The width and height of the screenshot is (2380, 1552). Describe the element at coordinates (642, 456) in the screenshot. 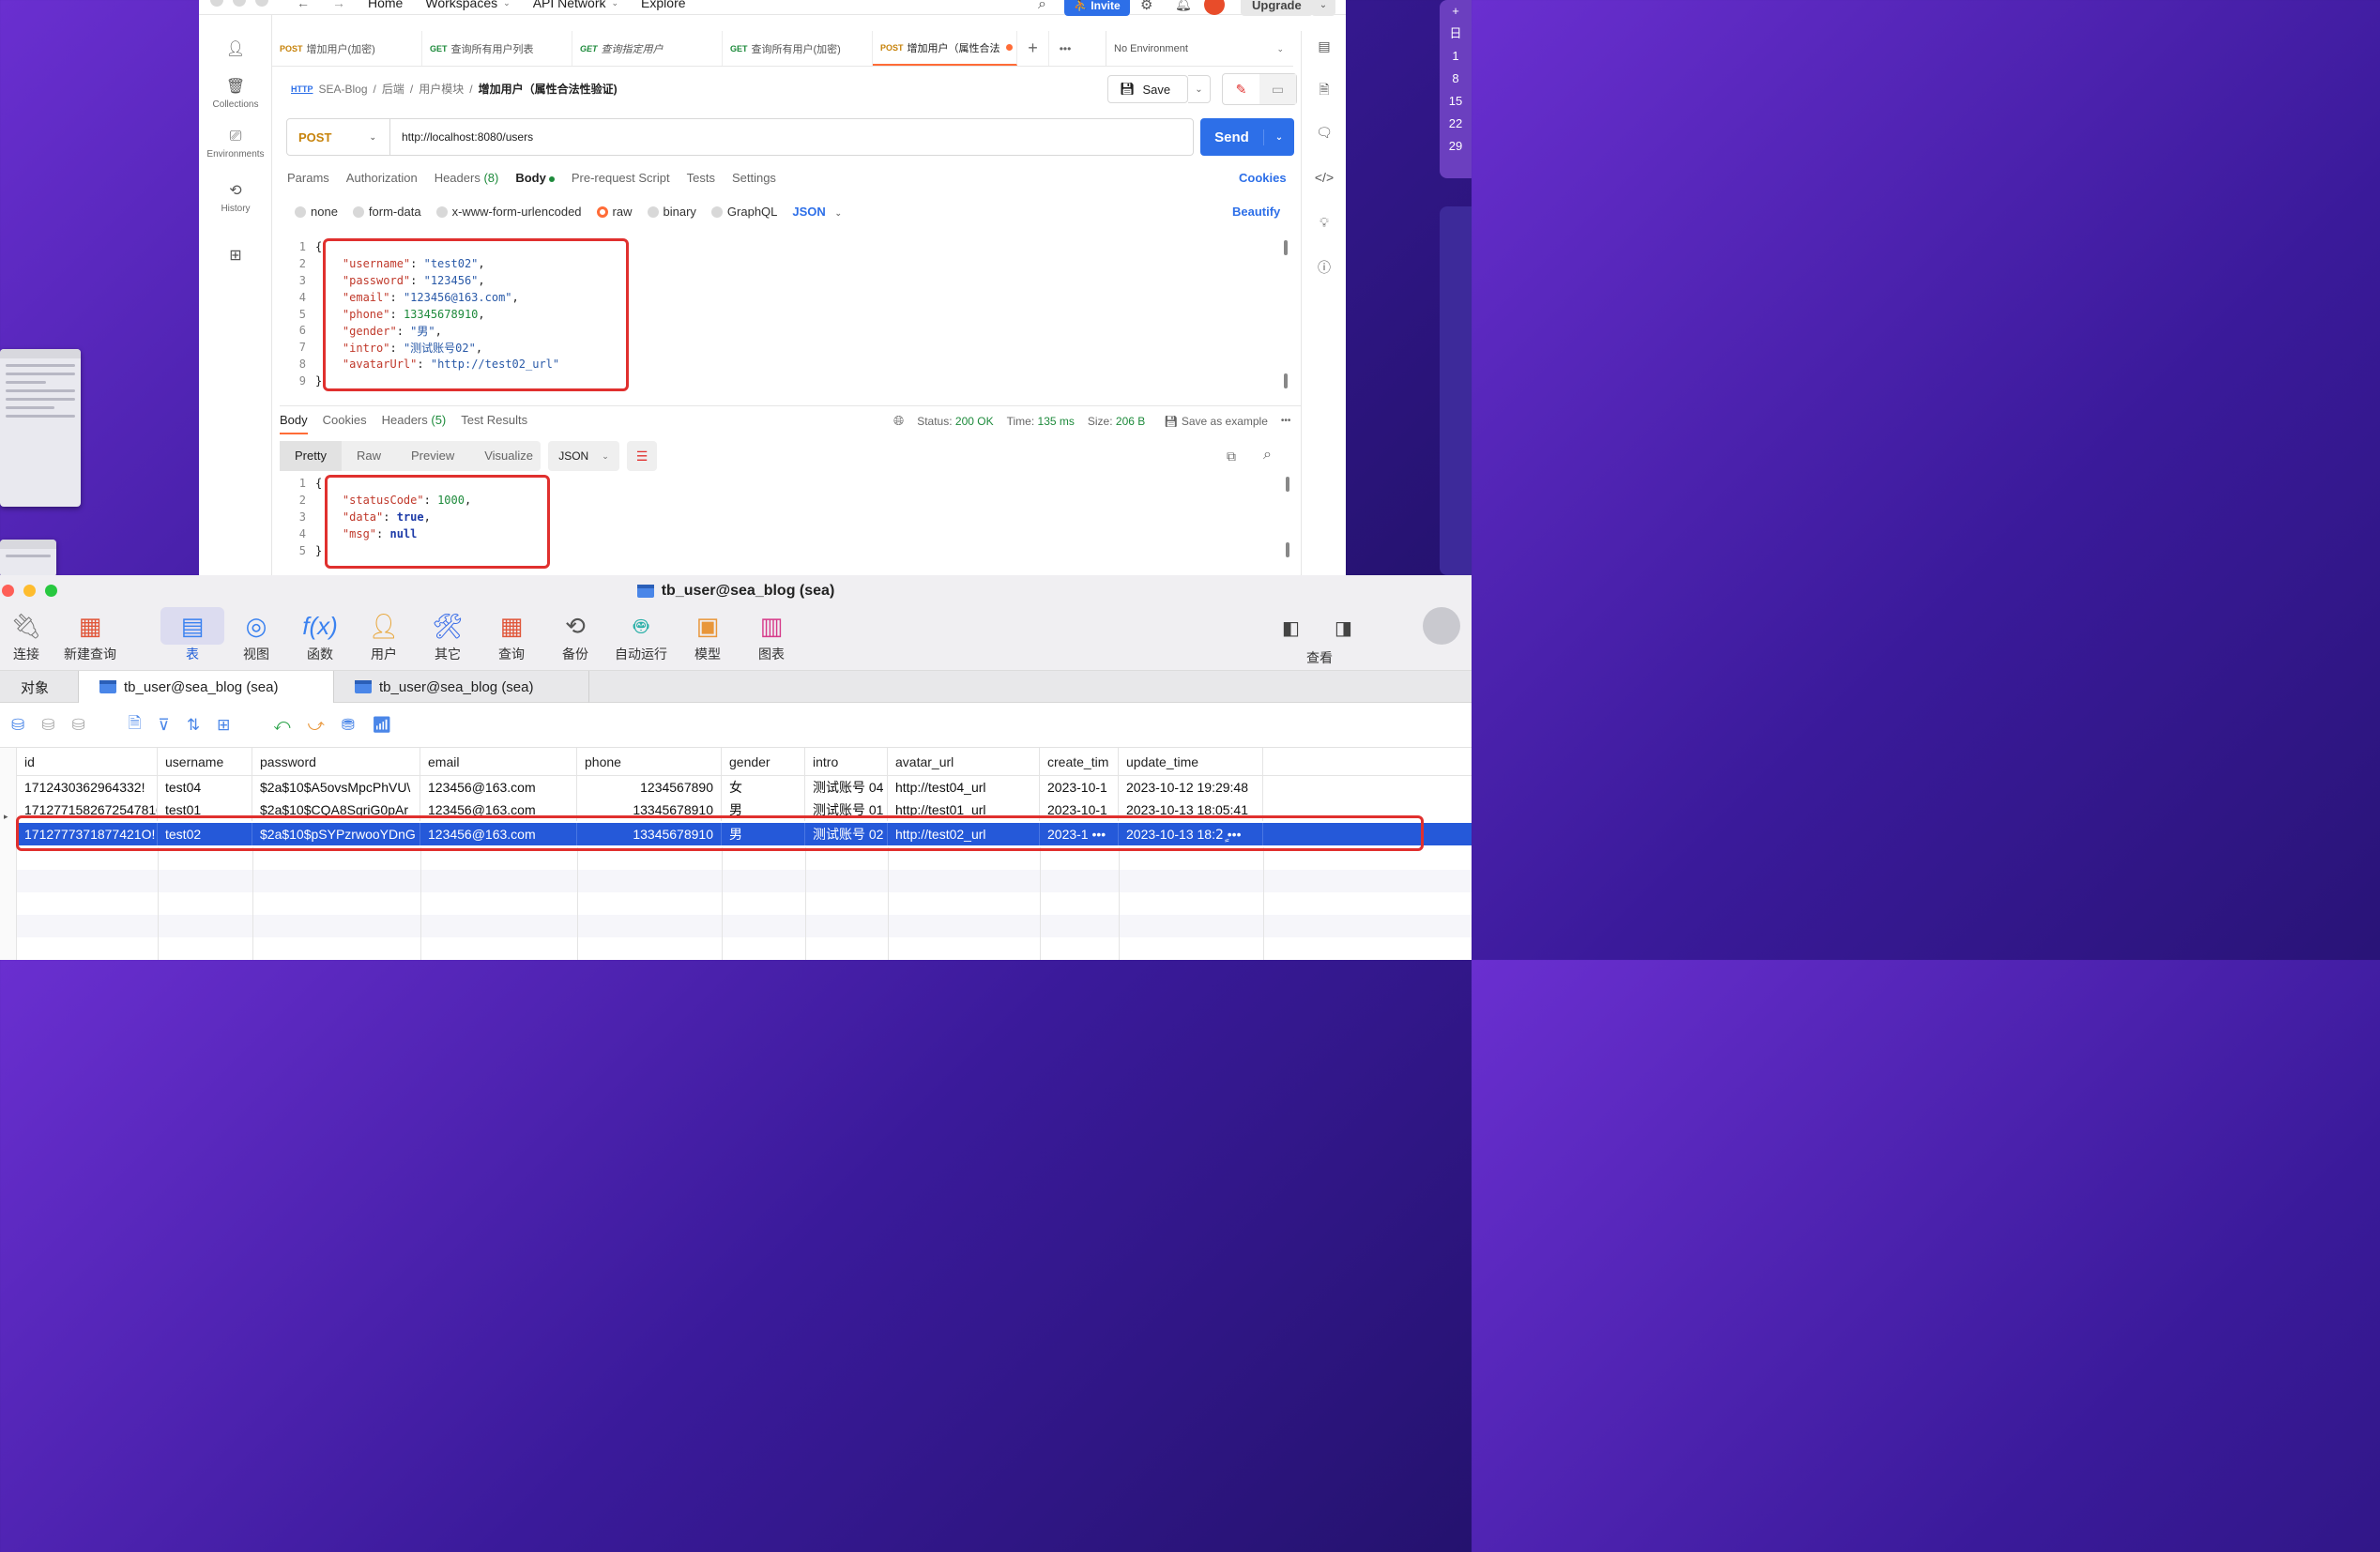

I see `wrap-lines-icon: ☰` at that location.